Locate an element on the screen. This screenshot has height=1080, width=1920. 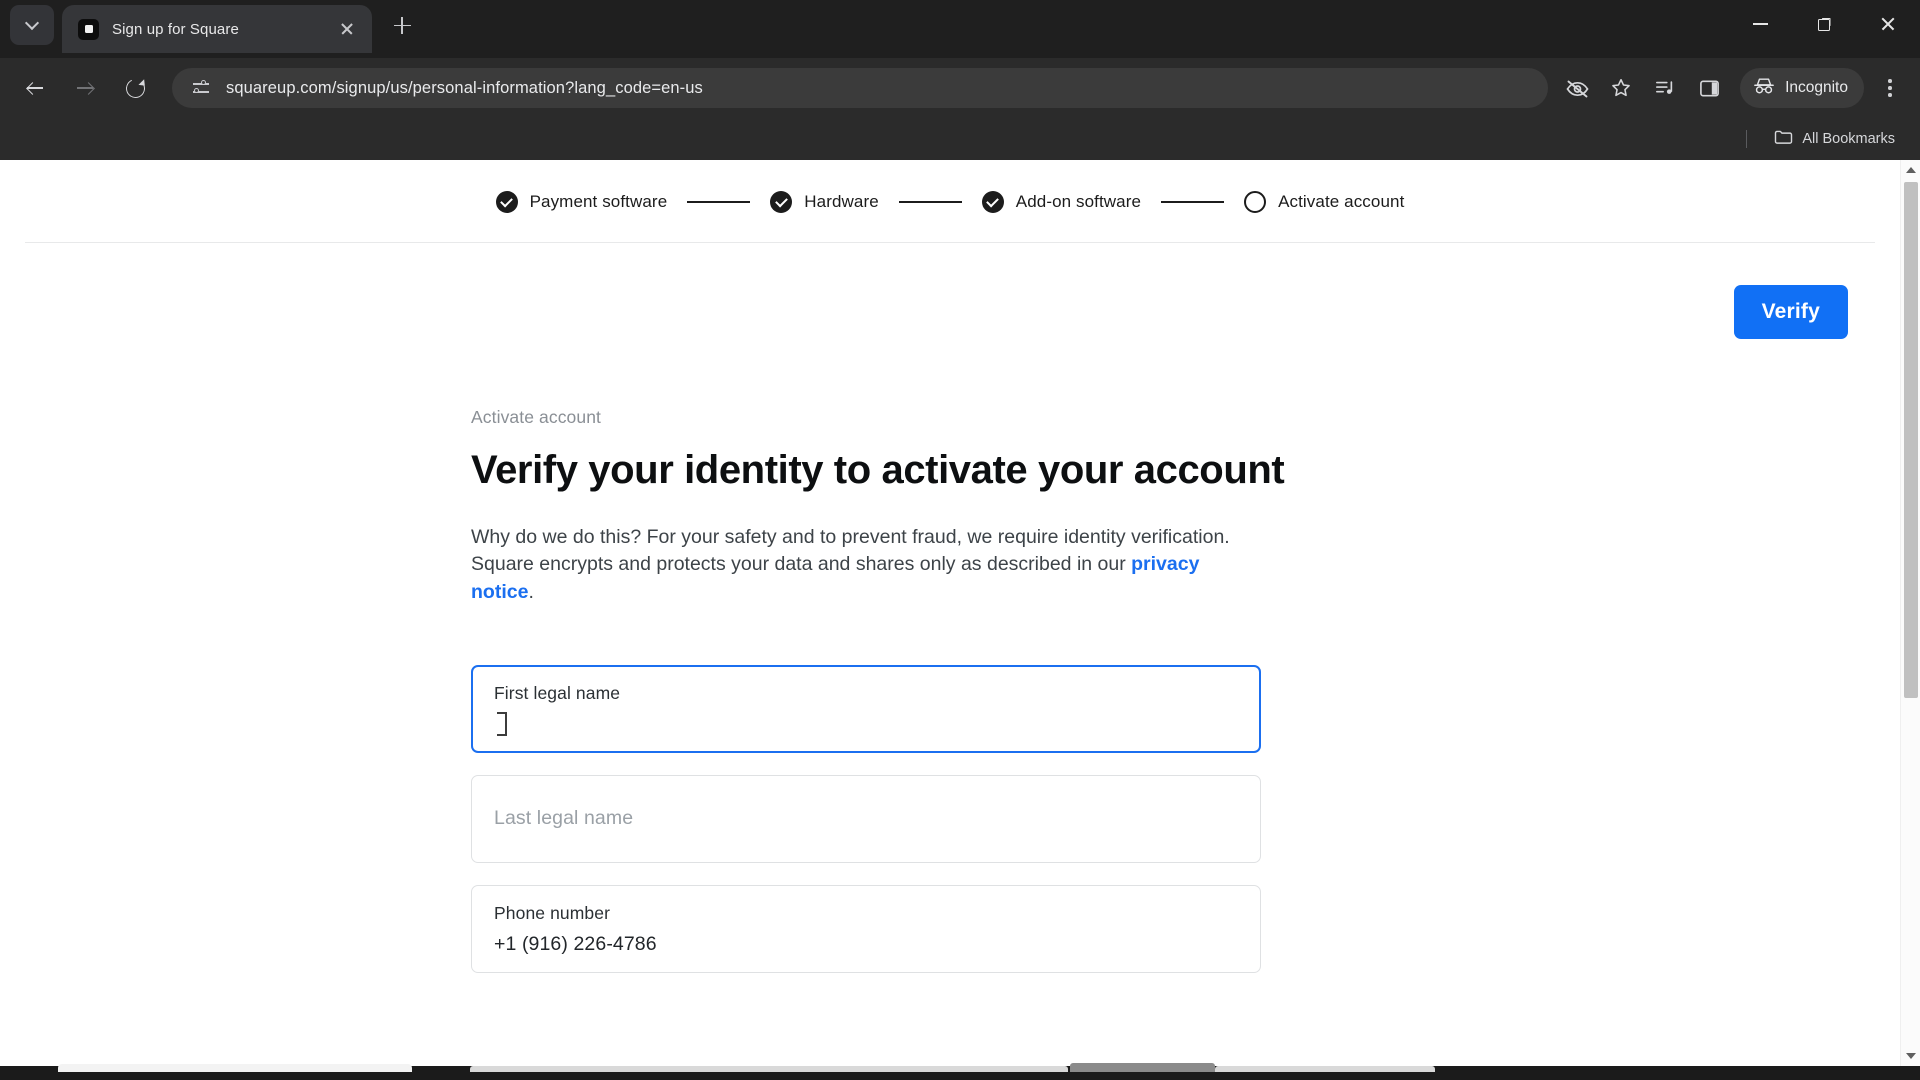
minimize-button is located at coordinates (1760, 24).